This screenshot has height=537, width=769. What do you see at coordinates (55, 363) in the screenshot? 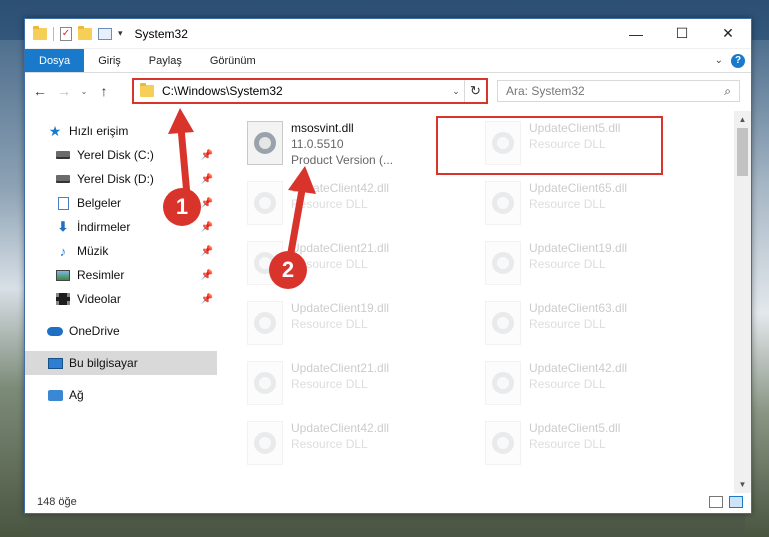
I see `computer-icon` at bounding box center [55, 363].